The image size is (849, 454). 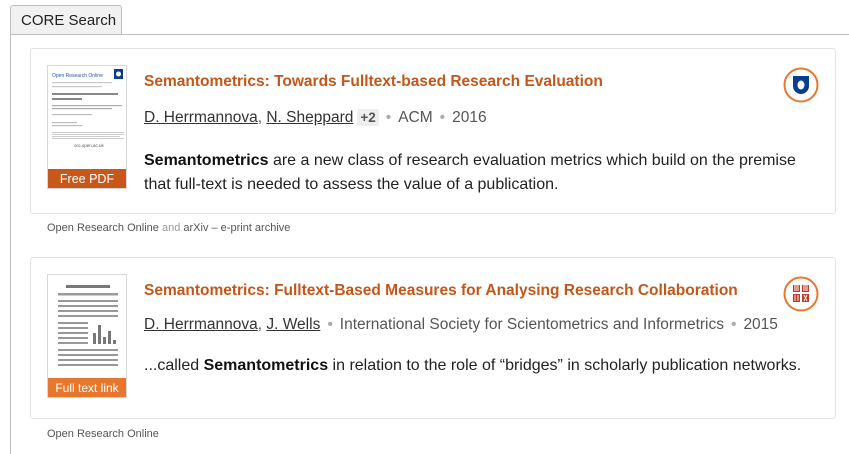 I want to click on thumb-header: Open Research Online, so click(x=77, y=76).